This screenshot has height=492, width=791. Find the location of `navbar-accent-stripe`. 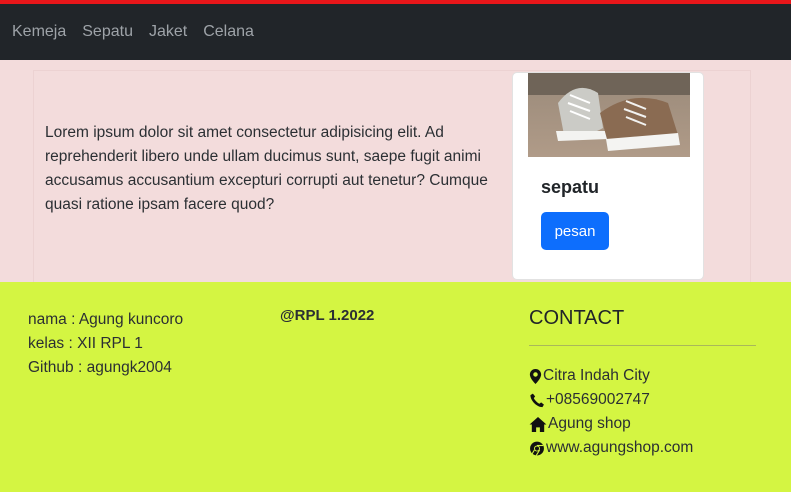

navbar-accent-stripe is located at coordinates (395, 2).